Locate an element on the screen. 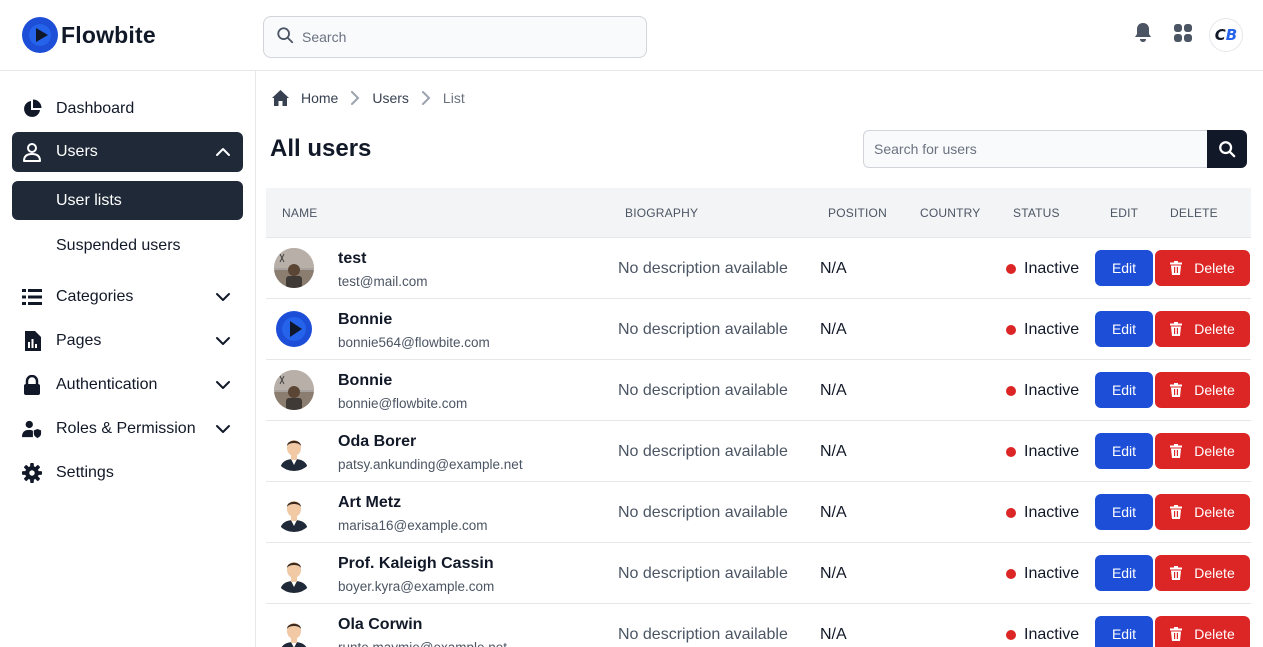  column-header-edit: Edit is located at coordinates (1124, 213).